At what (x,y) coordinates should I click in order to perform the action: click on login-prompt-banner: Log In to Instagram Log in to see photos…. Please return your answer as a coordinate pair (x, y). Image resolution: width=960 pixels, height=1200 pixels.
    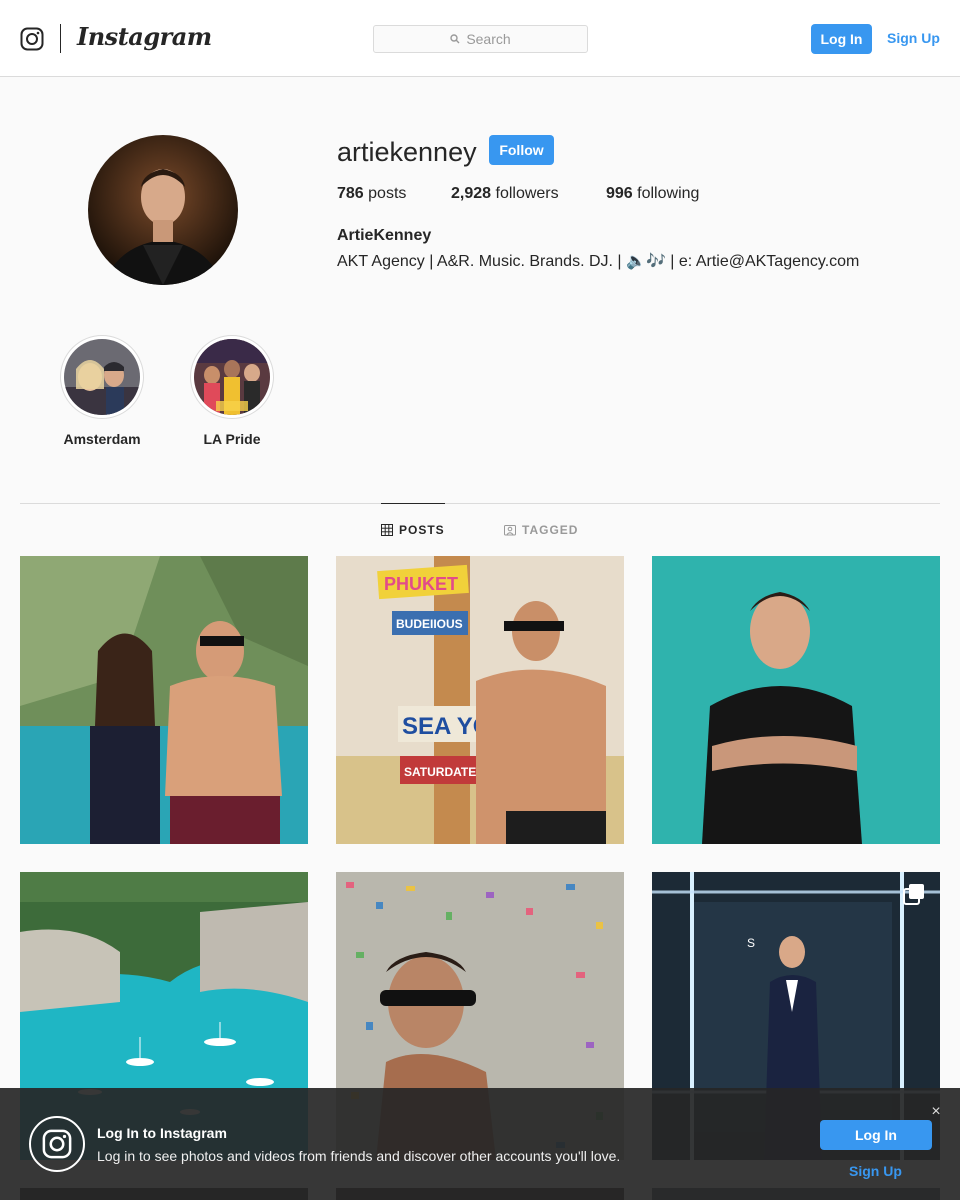
    Looking at the image, I should click on (480, 1144).